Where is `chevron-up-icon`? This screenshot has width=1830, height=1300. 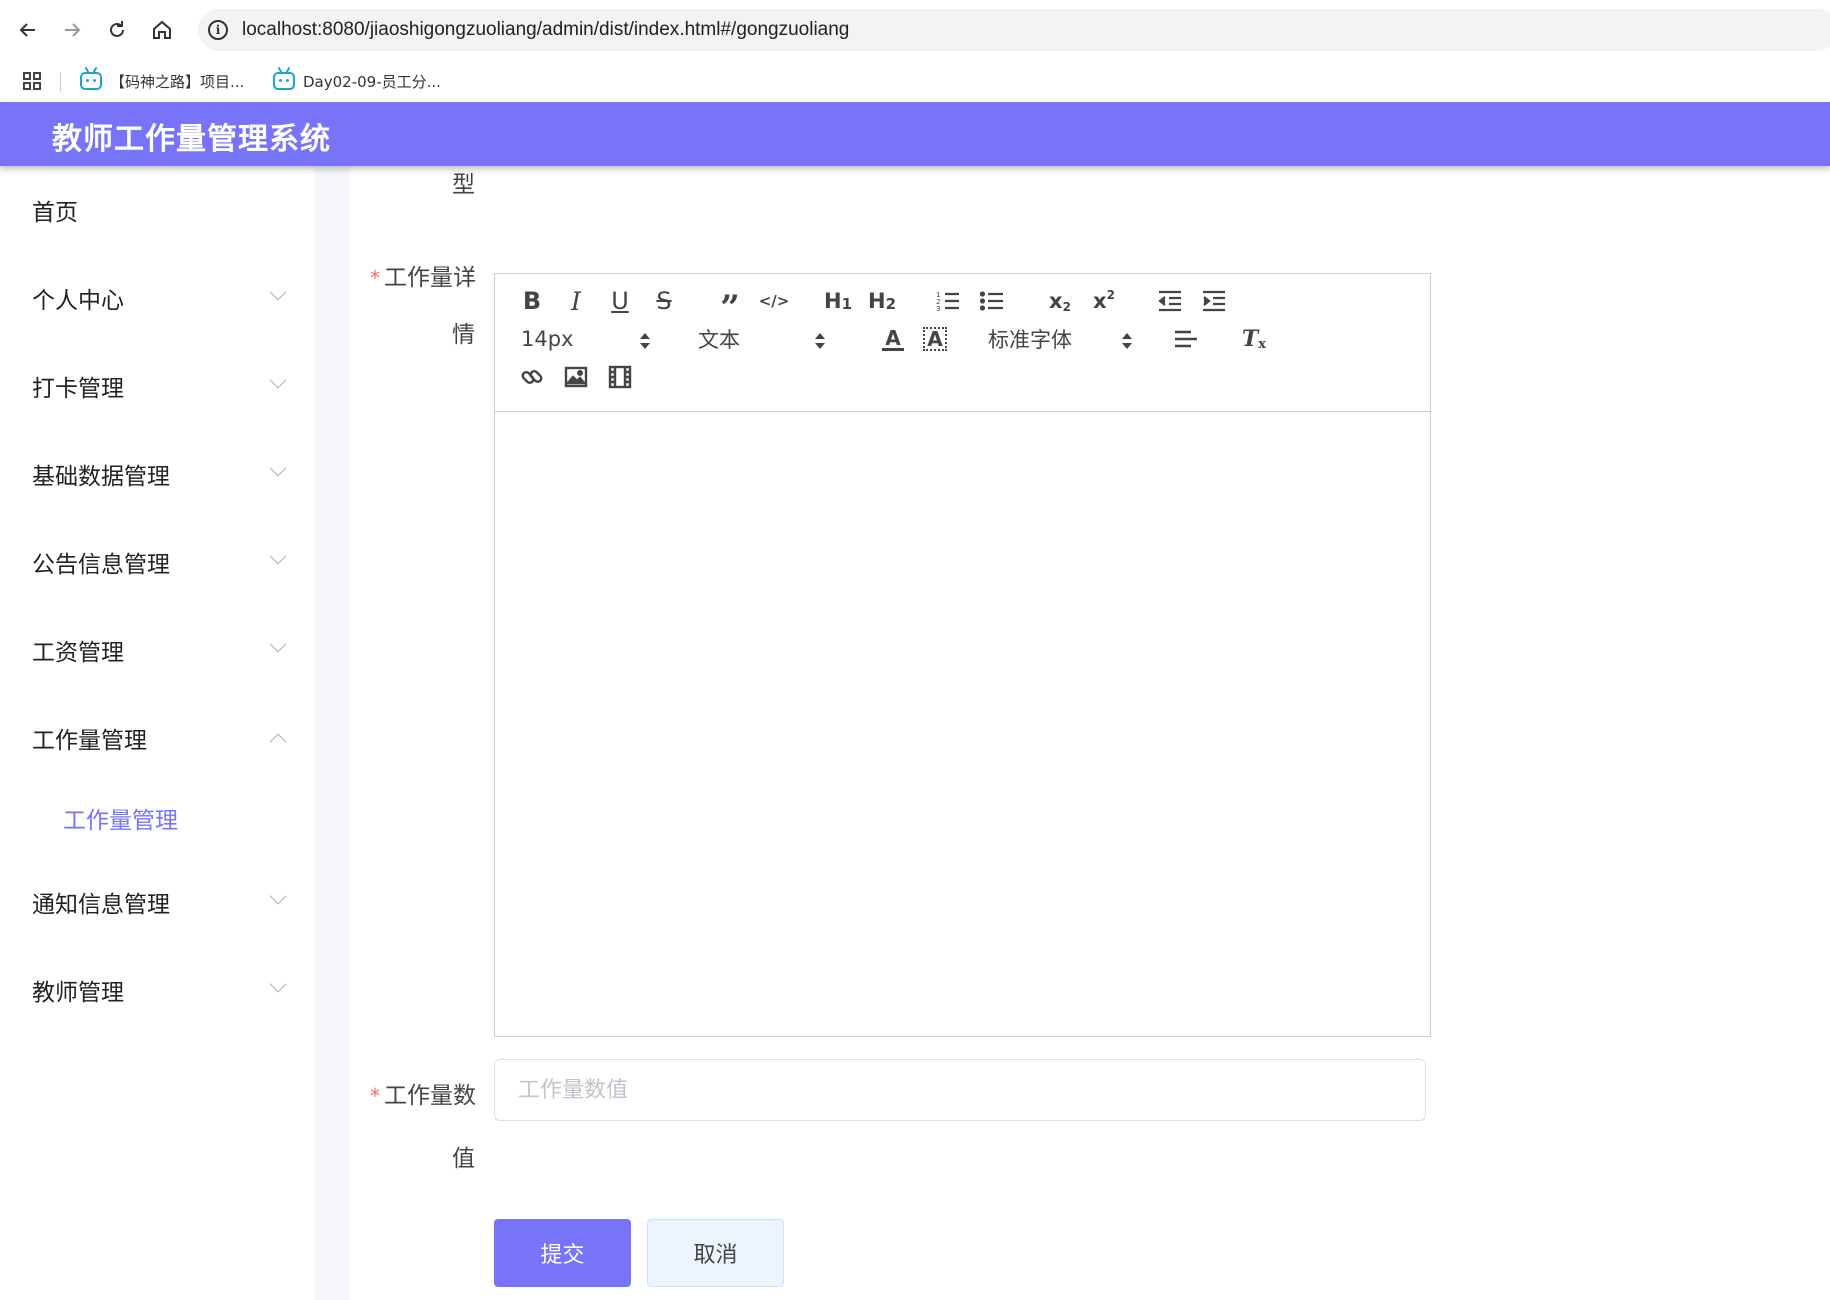 chevron-up-icon is located at coordinates (278, 742).